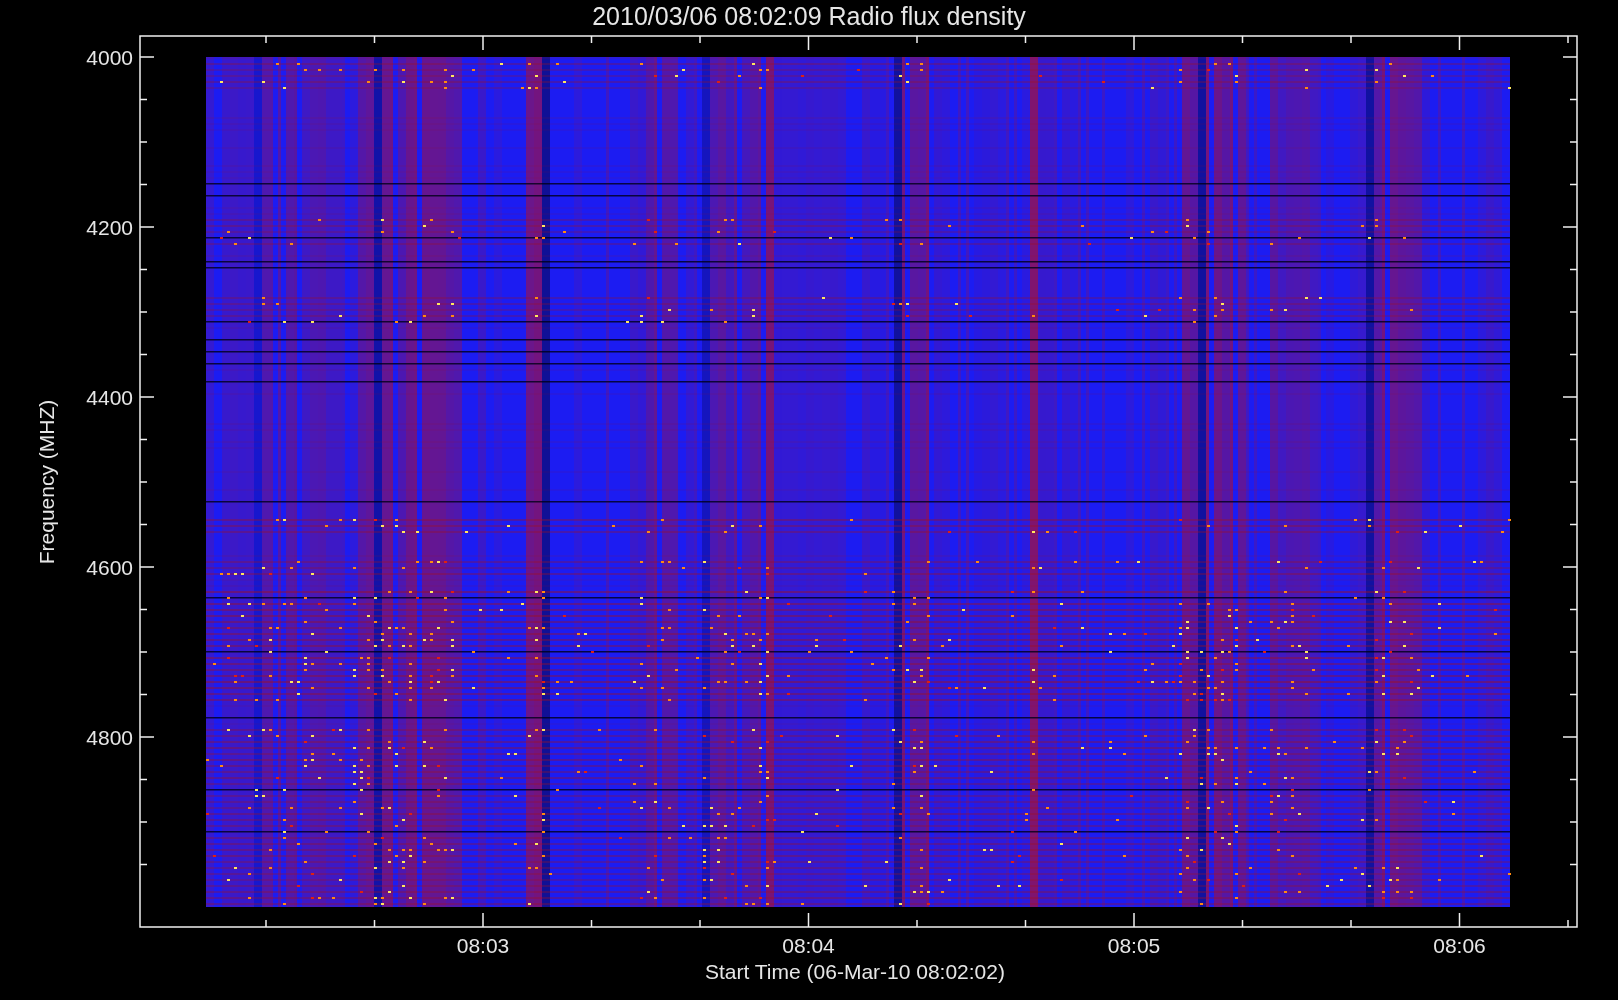 The height and width of the screenshot is (1000, 1618). What do you see at coordinates (809, 16) in the screenshot?
I see `plot-title: 2010/03/06 08:02:09 Radio flux density` at bounding box center [809, 16].